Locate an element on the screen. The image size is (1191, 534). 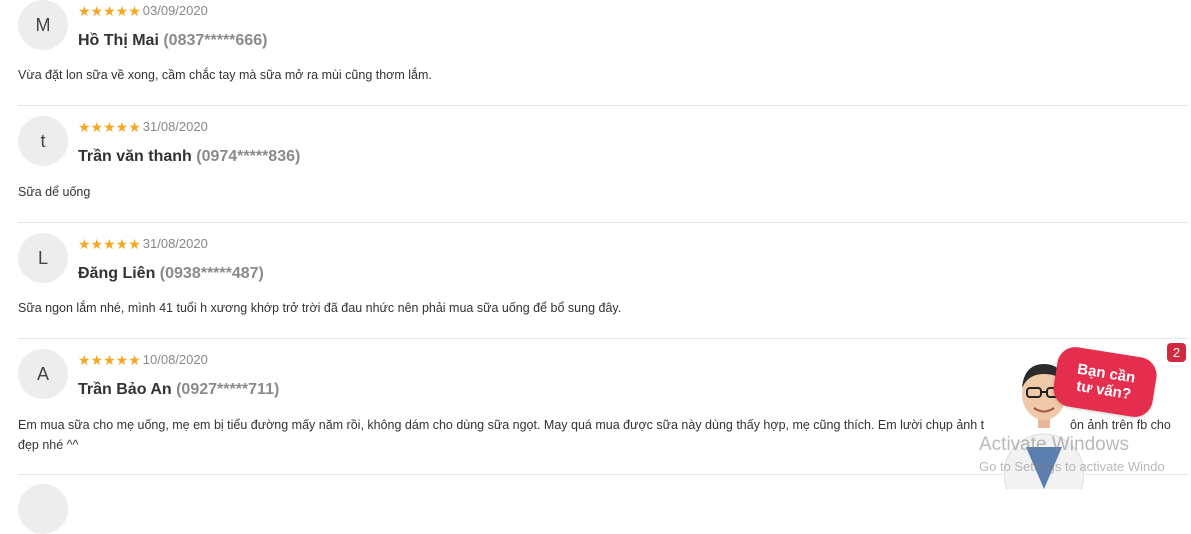
review-content-line2: đẹp nhé ^^ is located at coordinates (48, 445).